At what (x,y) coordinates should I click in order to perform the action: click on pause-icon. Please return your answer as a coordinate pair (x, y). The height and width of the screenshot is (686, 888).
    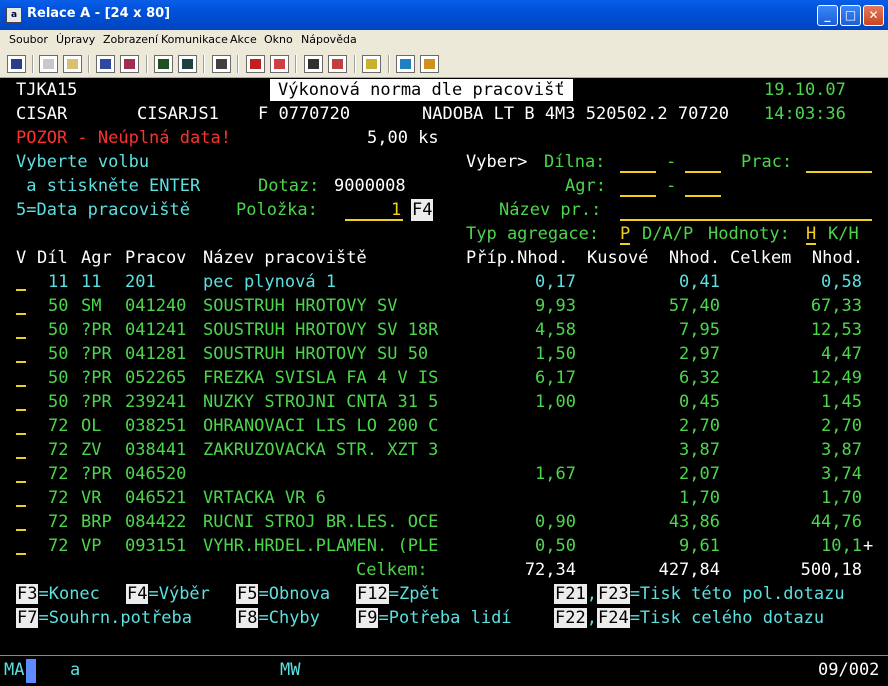
    Looking at the image, I should click on (337, 64).